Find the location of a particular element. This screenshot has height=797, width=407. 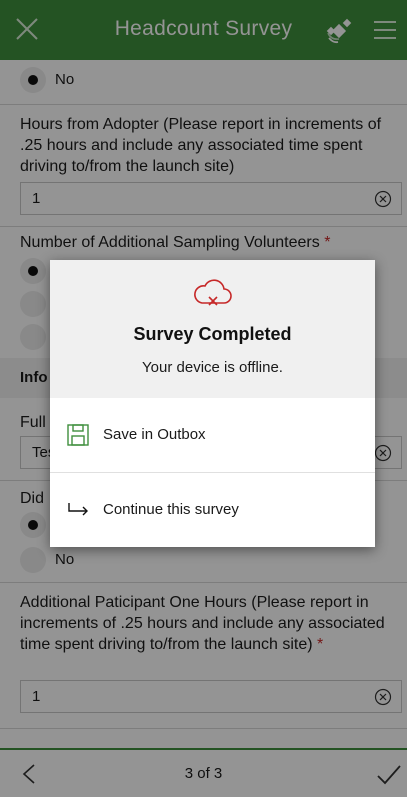

dialog-title: Survey Completed is located at coordinates (212, 334).